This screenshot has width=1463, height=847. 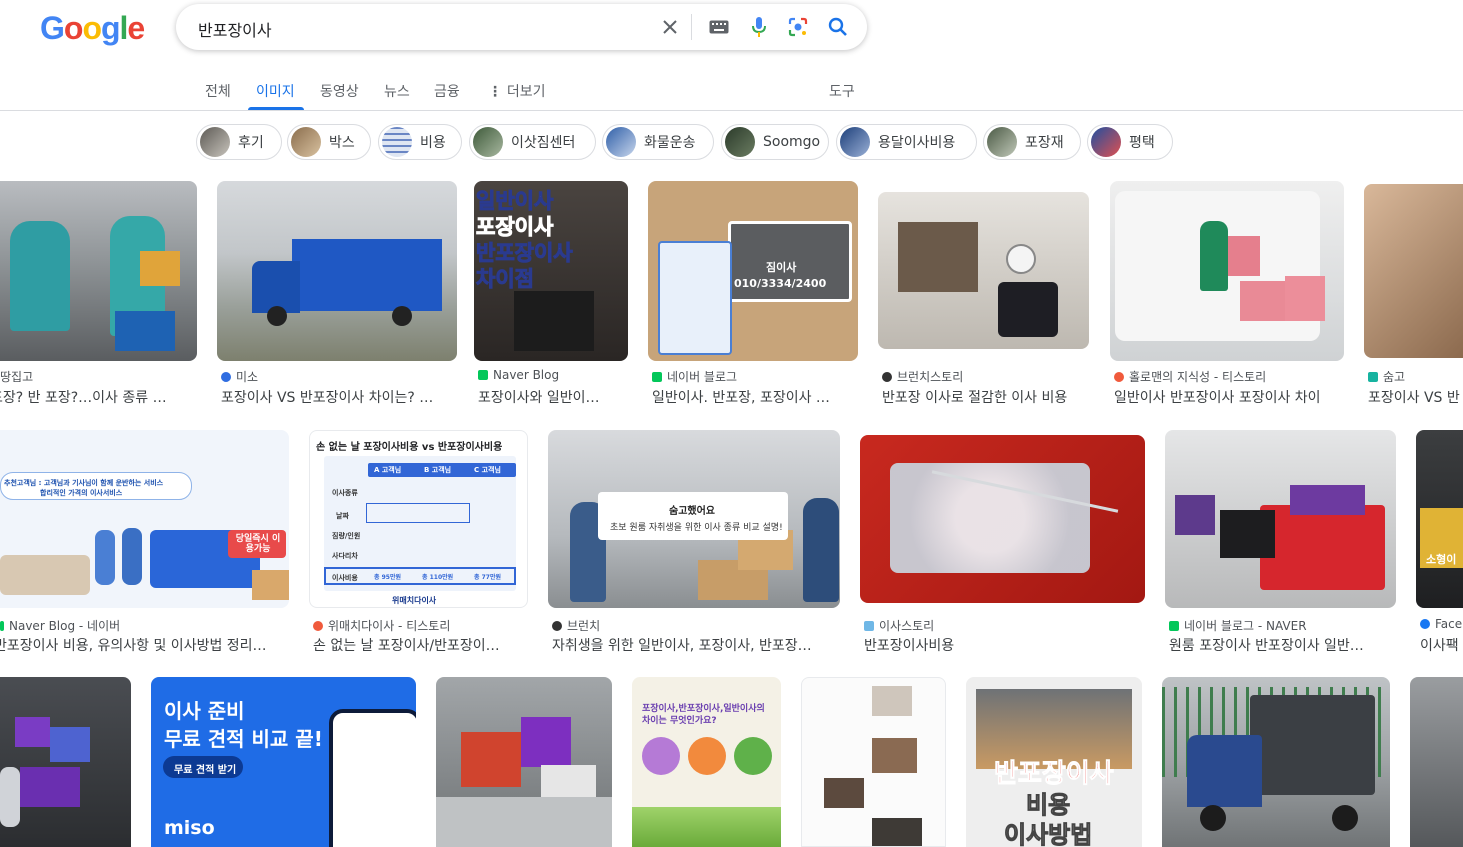 What do you see at coordinates (342, 516) in the screenshot?
I see `table-row-label: 날짜` at bounding box center [342, 516].